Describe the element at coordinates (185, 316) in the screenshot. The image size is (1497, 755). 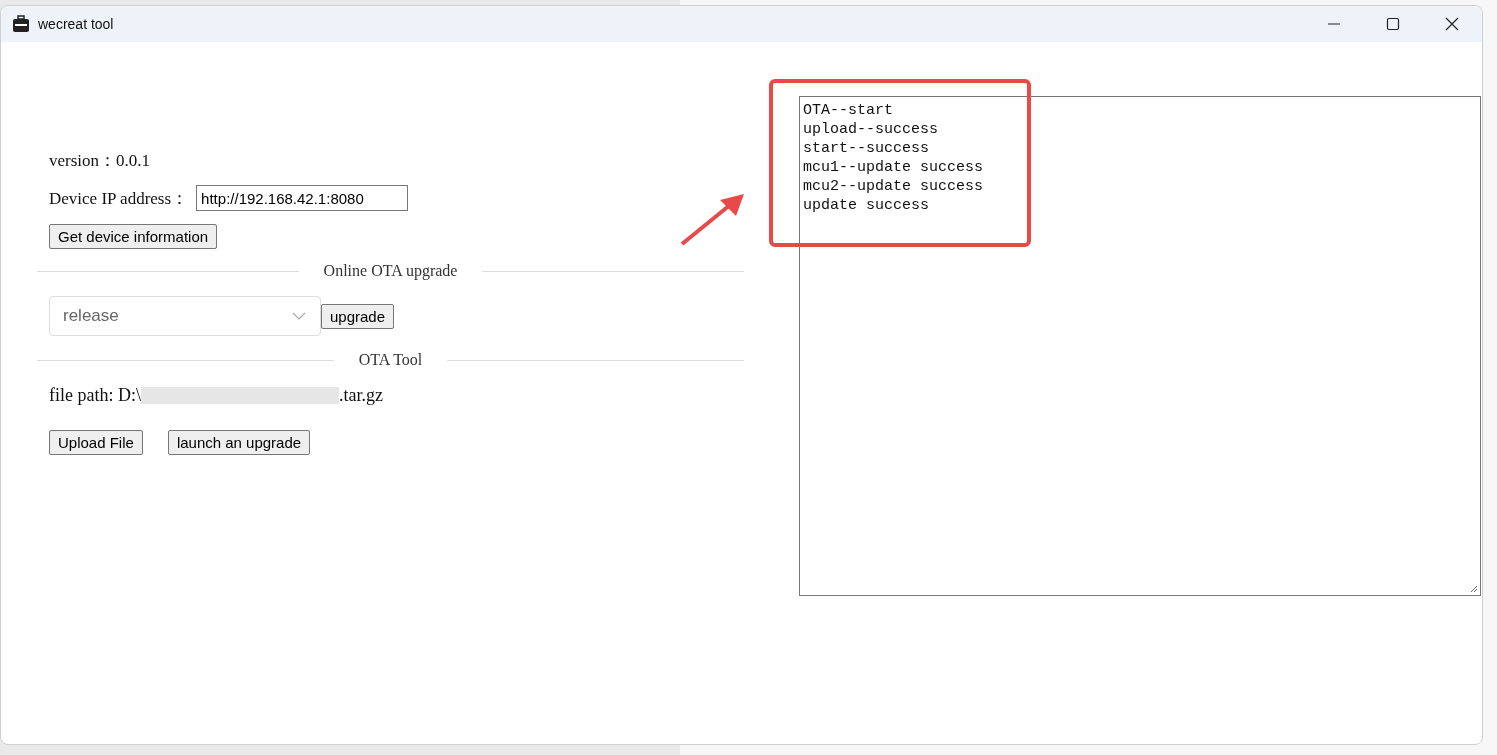
I see `version-select: release` at that location.